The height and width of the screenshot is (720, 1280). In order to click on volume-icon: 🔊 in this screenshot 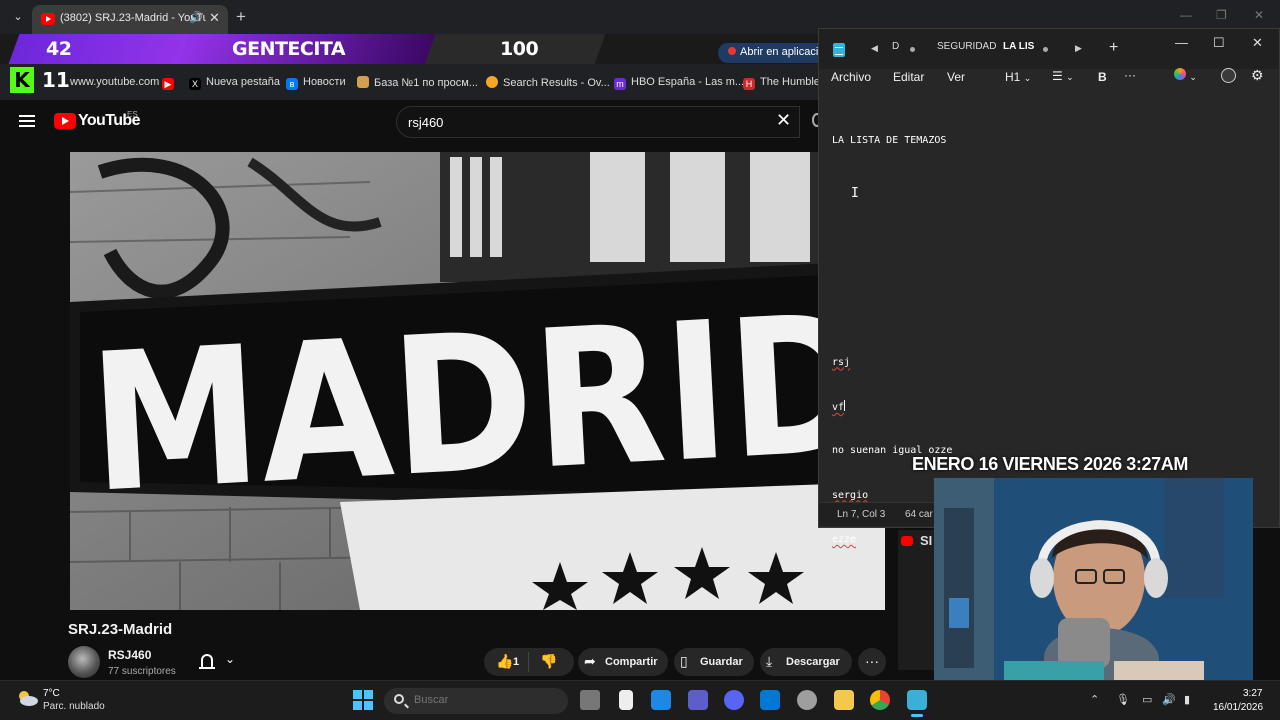, I will do `click(1169, 699)`.